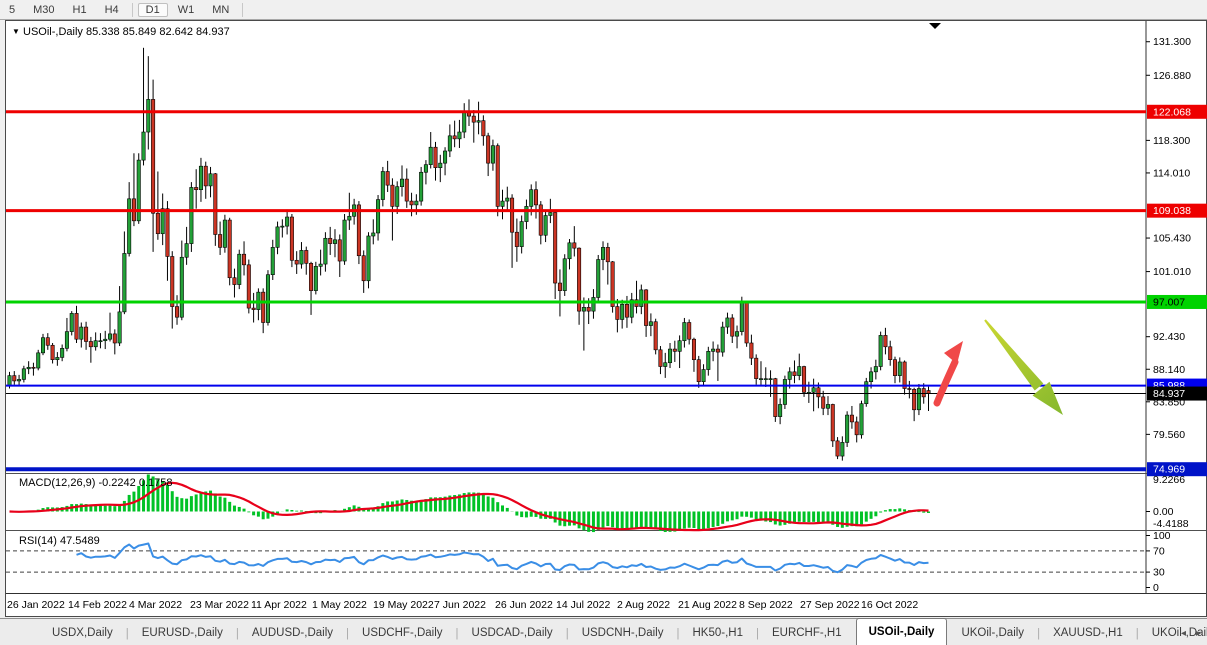 The height and width of the screenshot is (645, 1207). What do you see at coordinates (1198, 633) in the screenshot?
I see `tab-scroll-right-icon: ▸` at bounding box center [1198, 633].